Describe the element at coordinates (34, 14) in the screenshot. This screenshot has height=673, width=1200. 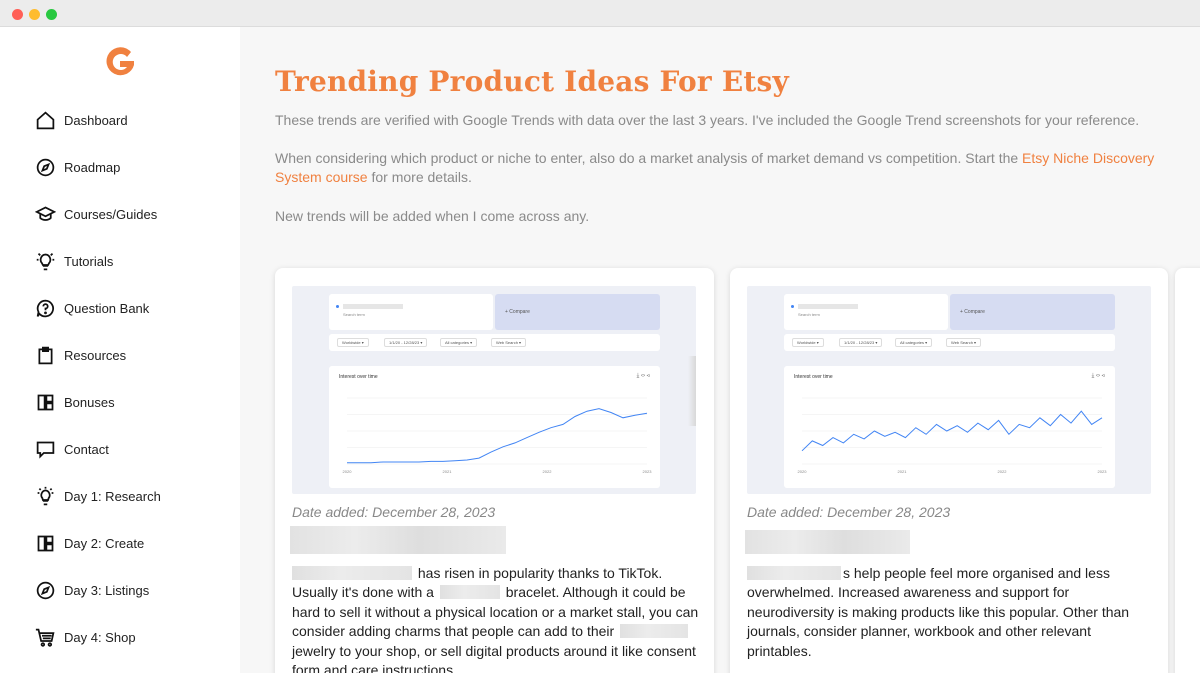
I see `minimize-window-button` at that location.